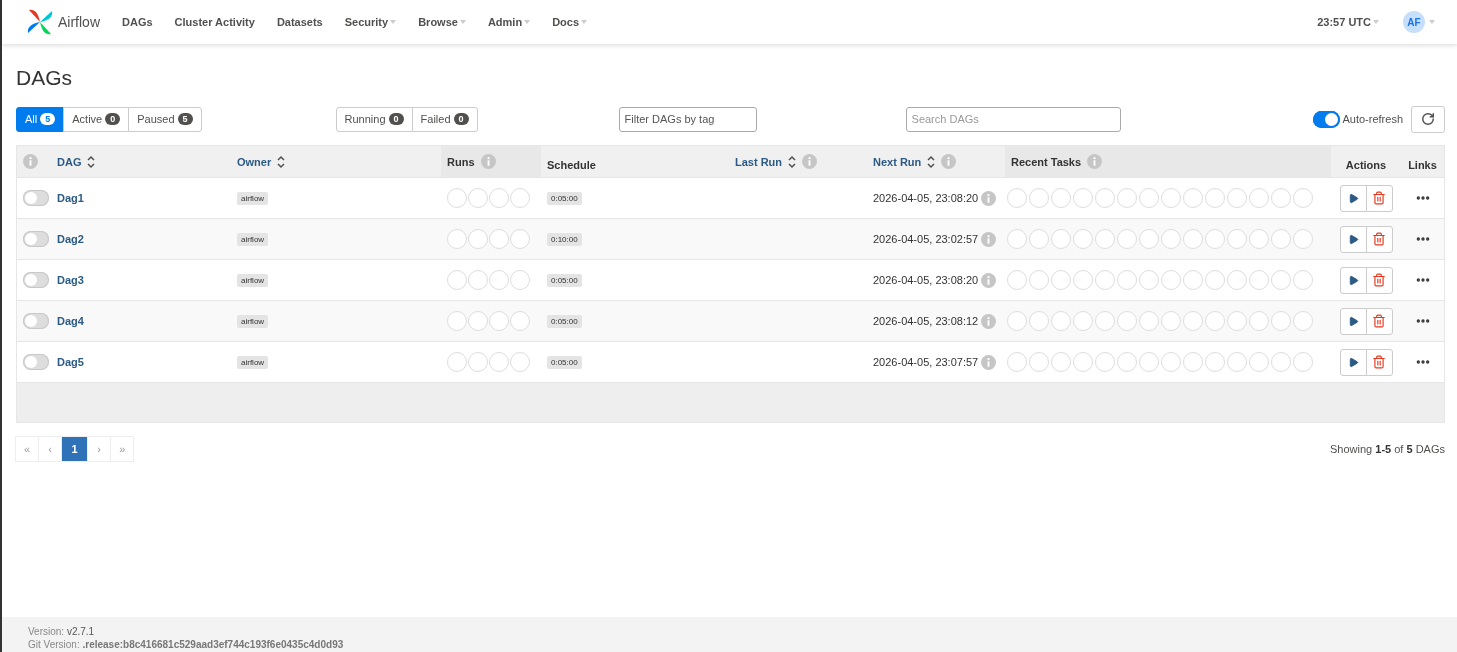 The height and width of the screenshot is (652, 1457). What do you see at coordinates (165, 119) in the screenshot?
I see `status-filter-button: Paused 5` at bounding box center [165, 119].